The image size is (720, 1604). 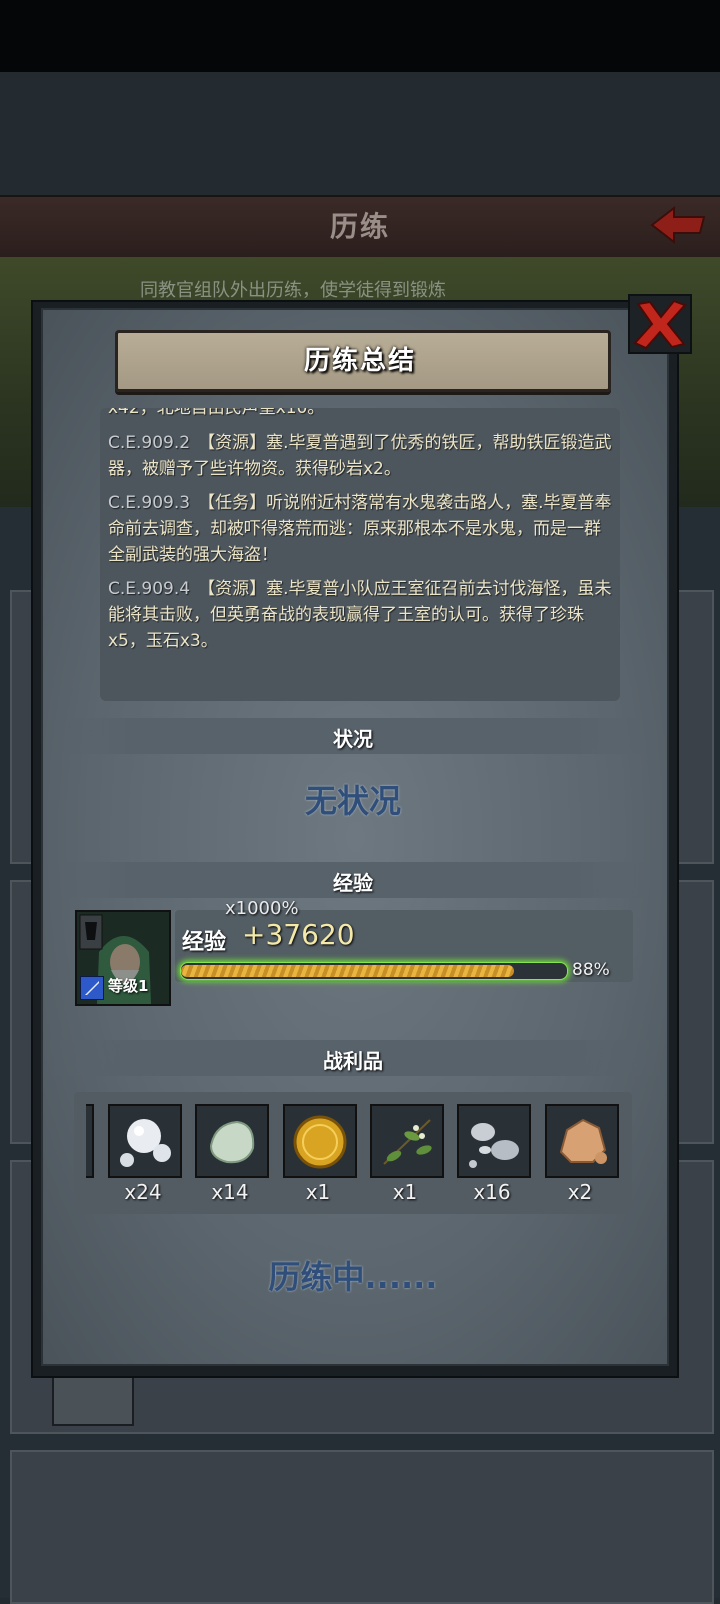 I want to click on close-button, so click(x=660, y=324).